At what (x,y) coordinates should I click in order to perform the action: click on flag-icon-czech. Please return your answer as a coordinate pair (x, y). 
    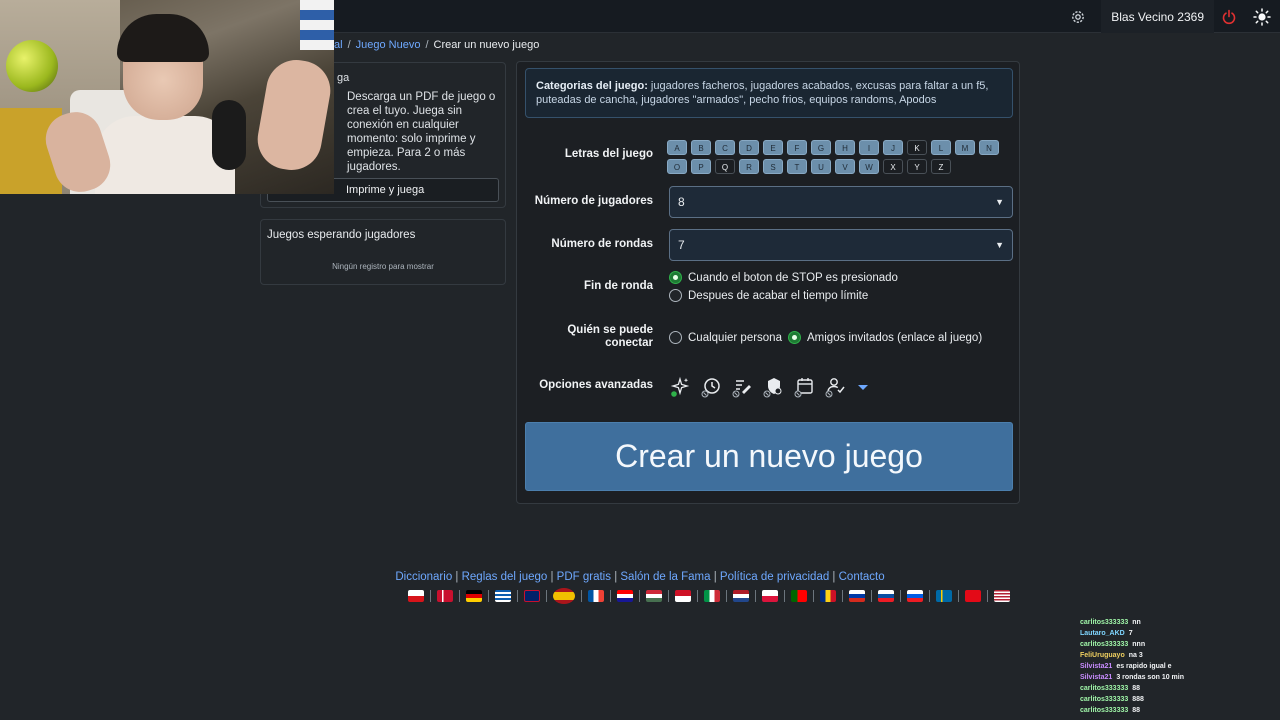
    Looking at the image, I should click on (416, 596).